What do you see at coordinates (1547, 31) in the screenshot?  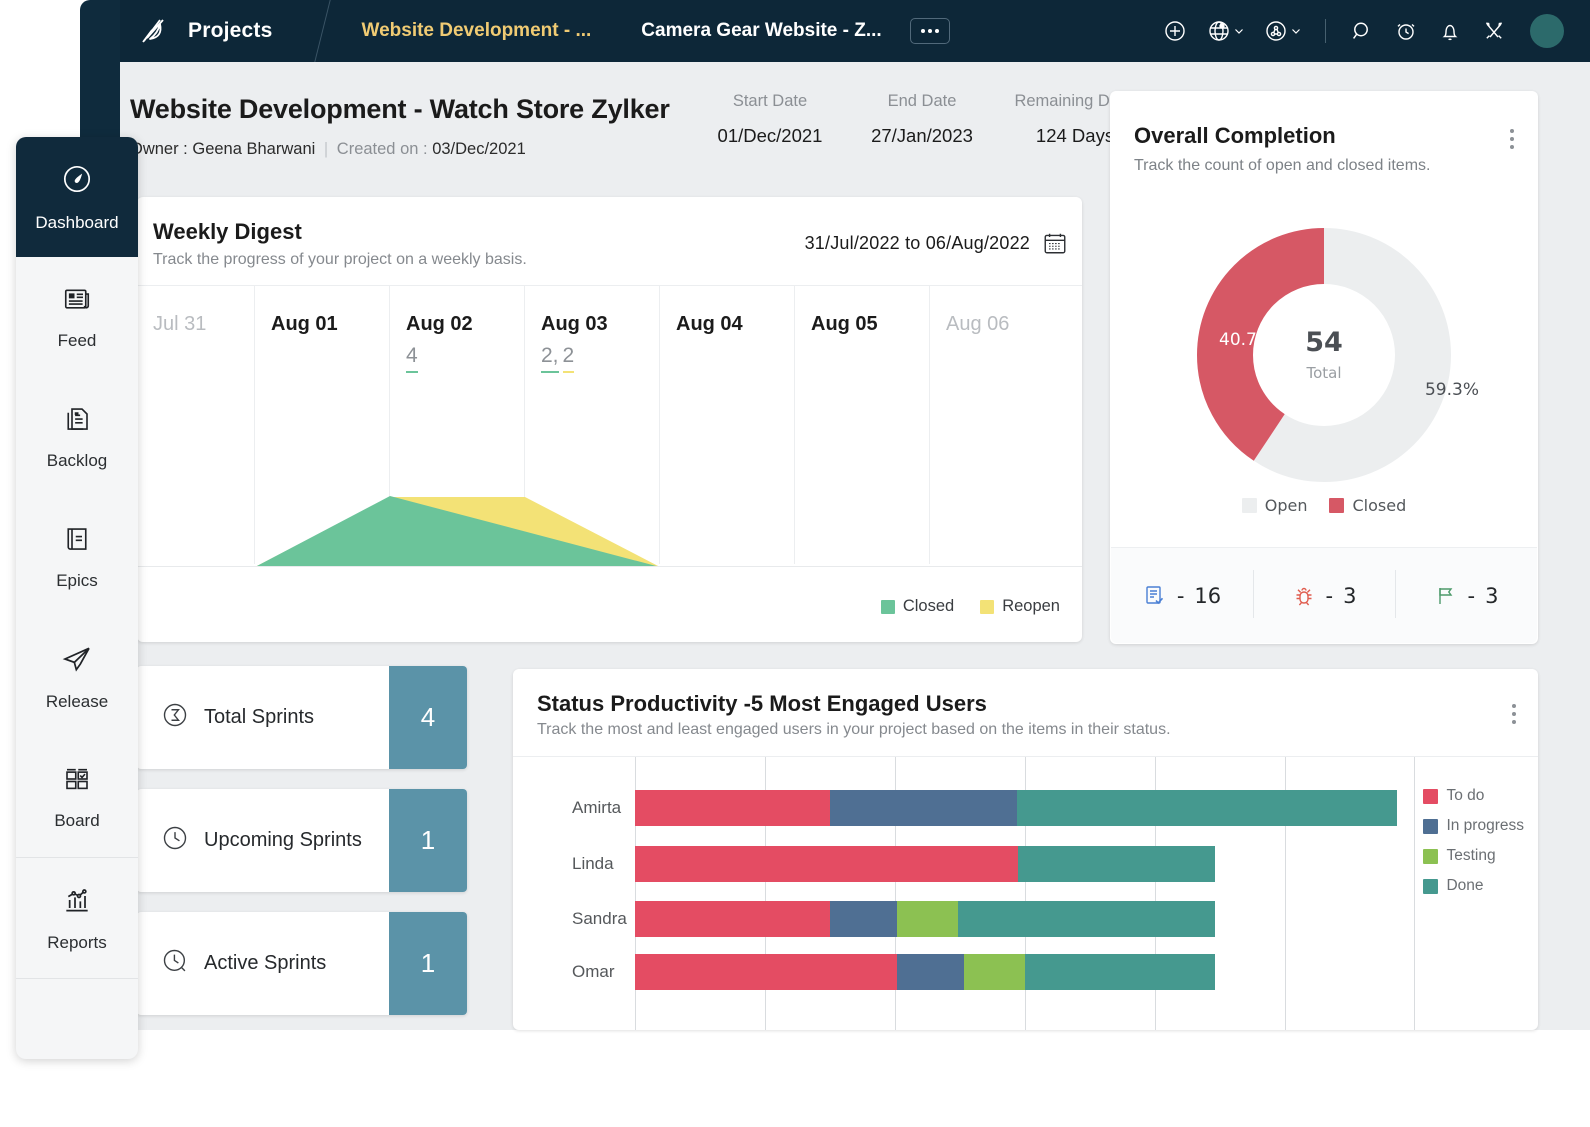 I see `user-avatar` at bounding box center [1547, 31].